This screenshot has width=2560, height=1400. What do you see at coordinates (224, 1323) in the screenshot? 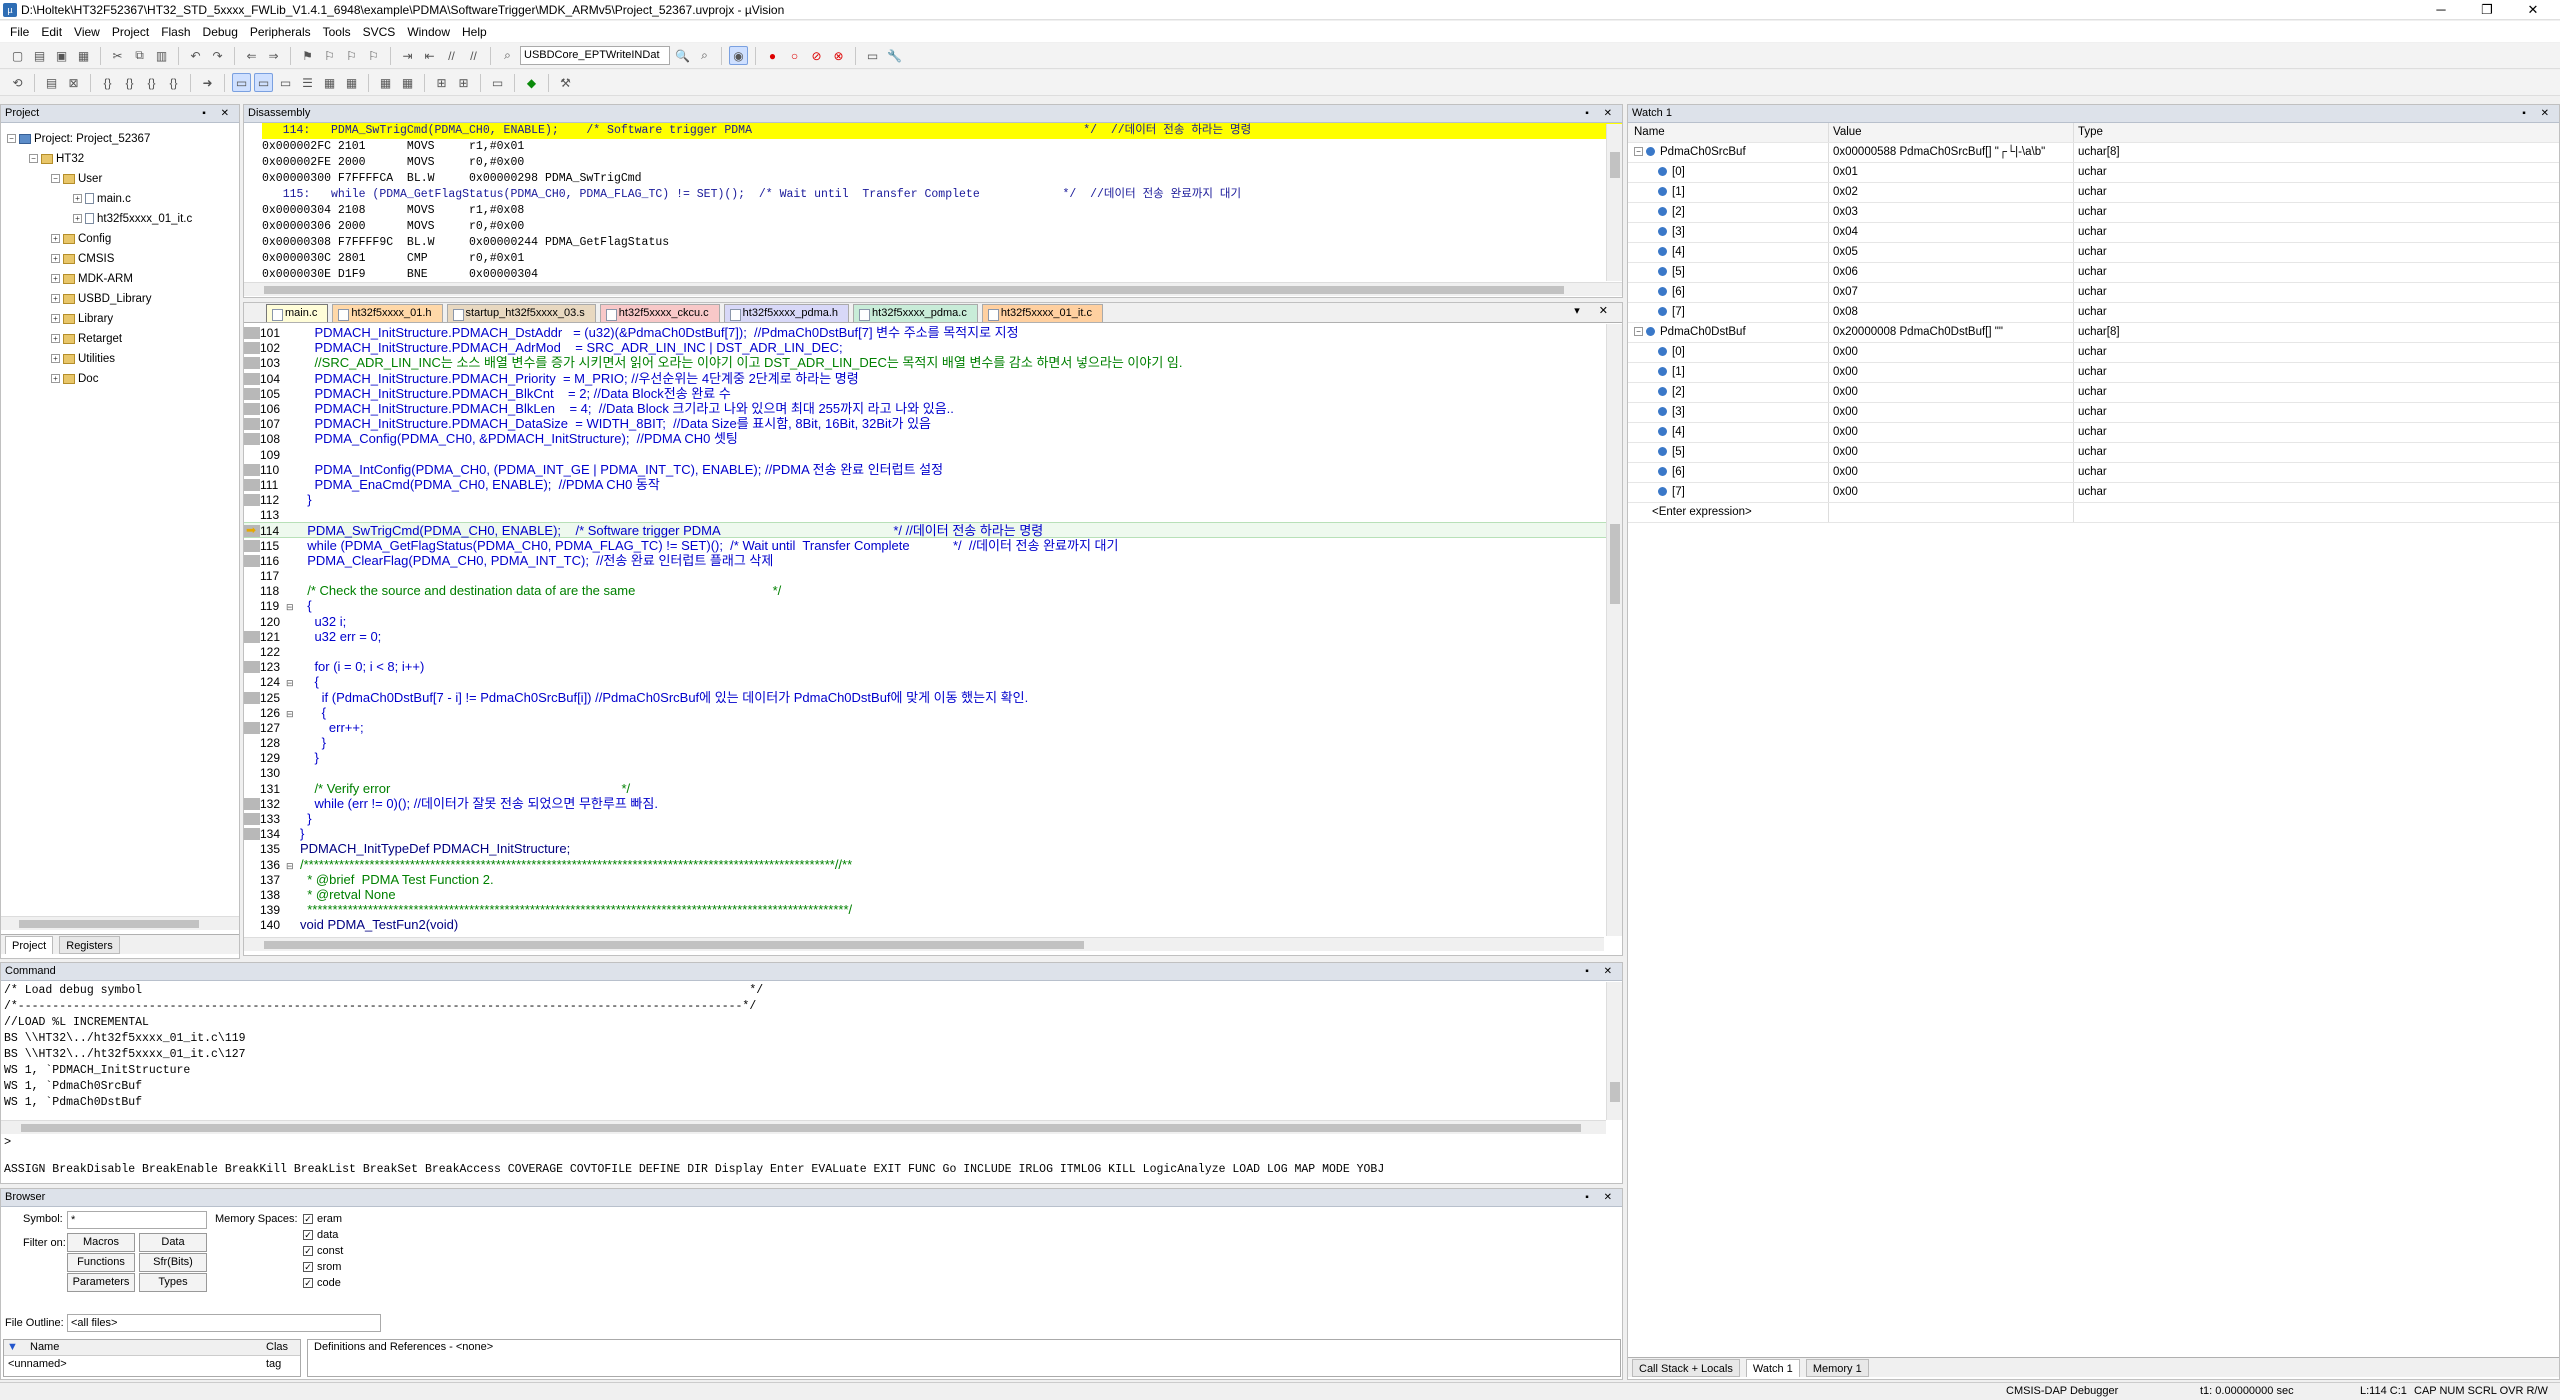
I see `file-outline-combo: <all files>` at bounding box center [224, 1323].